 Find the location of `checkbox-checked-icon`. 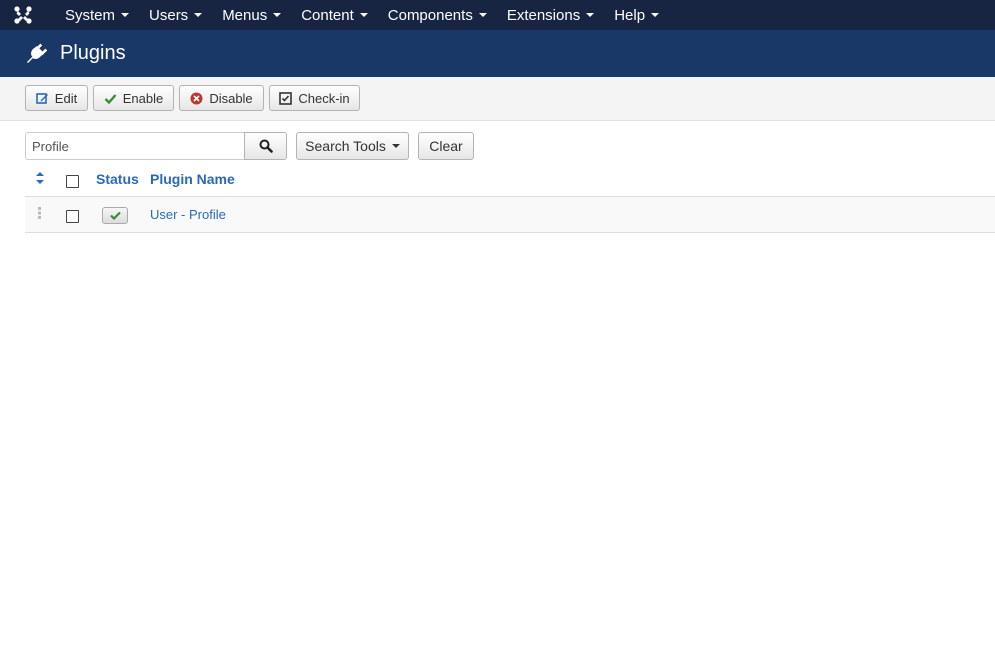

checkbox-checked-icon is located at coordinates (286, 98).